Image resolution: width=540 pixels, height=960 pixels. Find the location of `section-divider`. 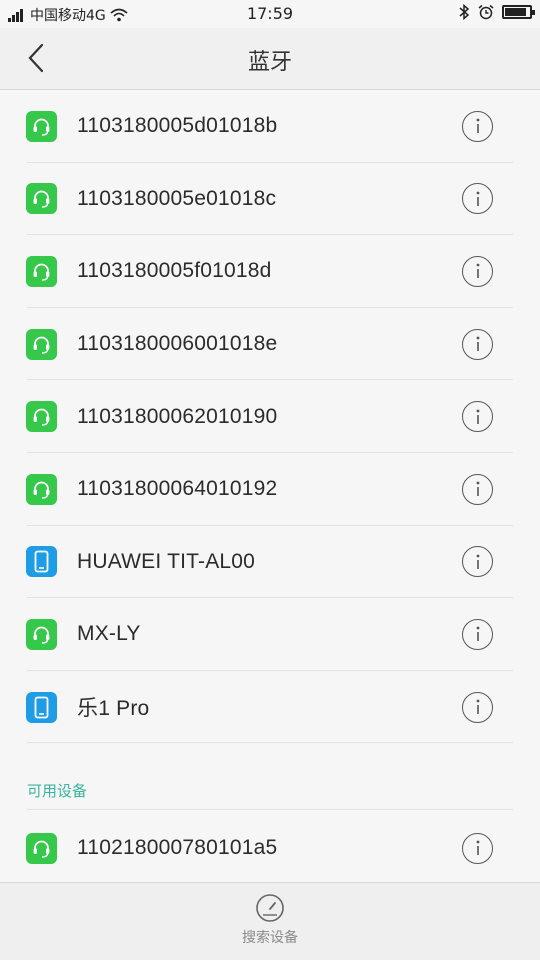

section-divider is located at coordinates (270, 809).